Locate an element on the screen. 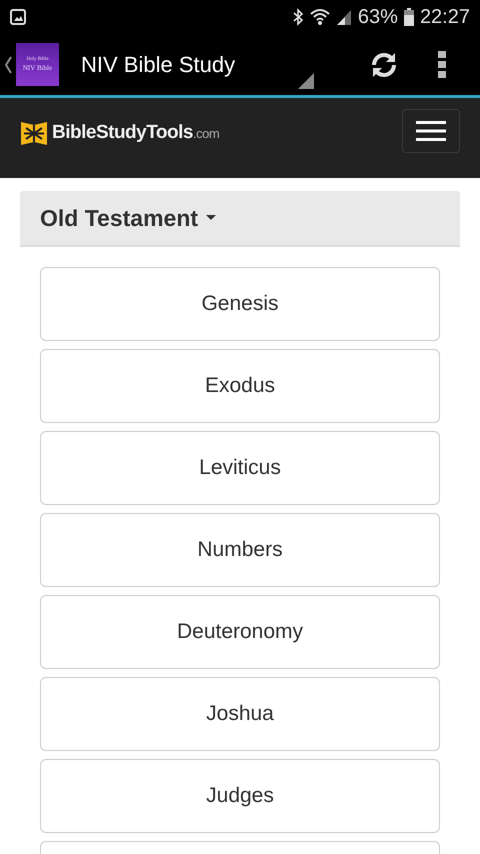 The image size is (480, 854). logo-icon is located at coordinates (34, 133).